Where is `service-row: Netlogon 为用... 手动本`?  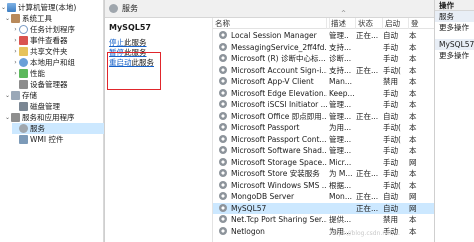
service-row: Netlogon 为用... 手动本 is located at coordinates (324, 231).